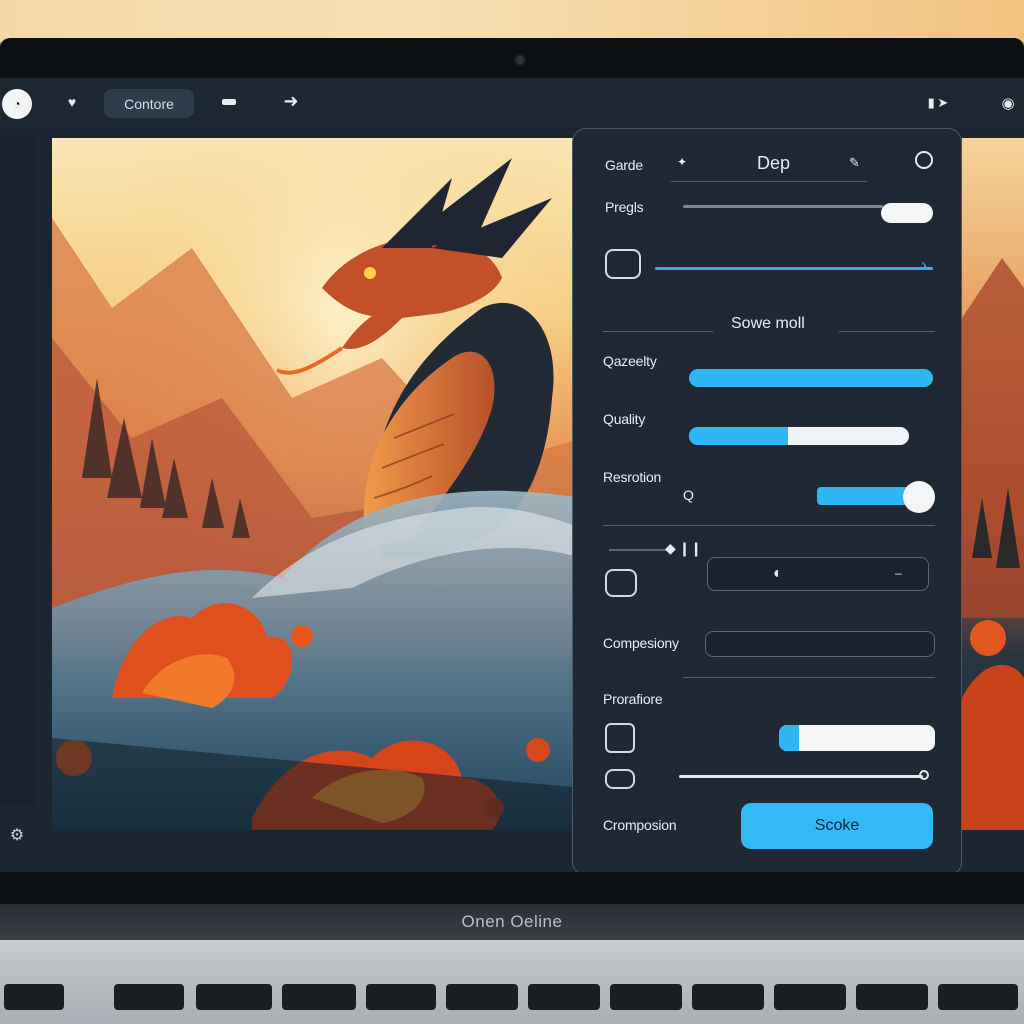 The height and width of the screenshot is (1024, 1024). I want to click on top-toolbar: ◔ ♥ Contore ➜ ▮ ➤ ◉, so click(512, 103).